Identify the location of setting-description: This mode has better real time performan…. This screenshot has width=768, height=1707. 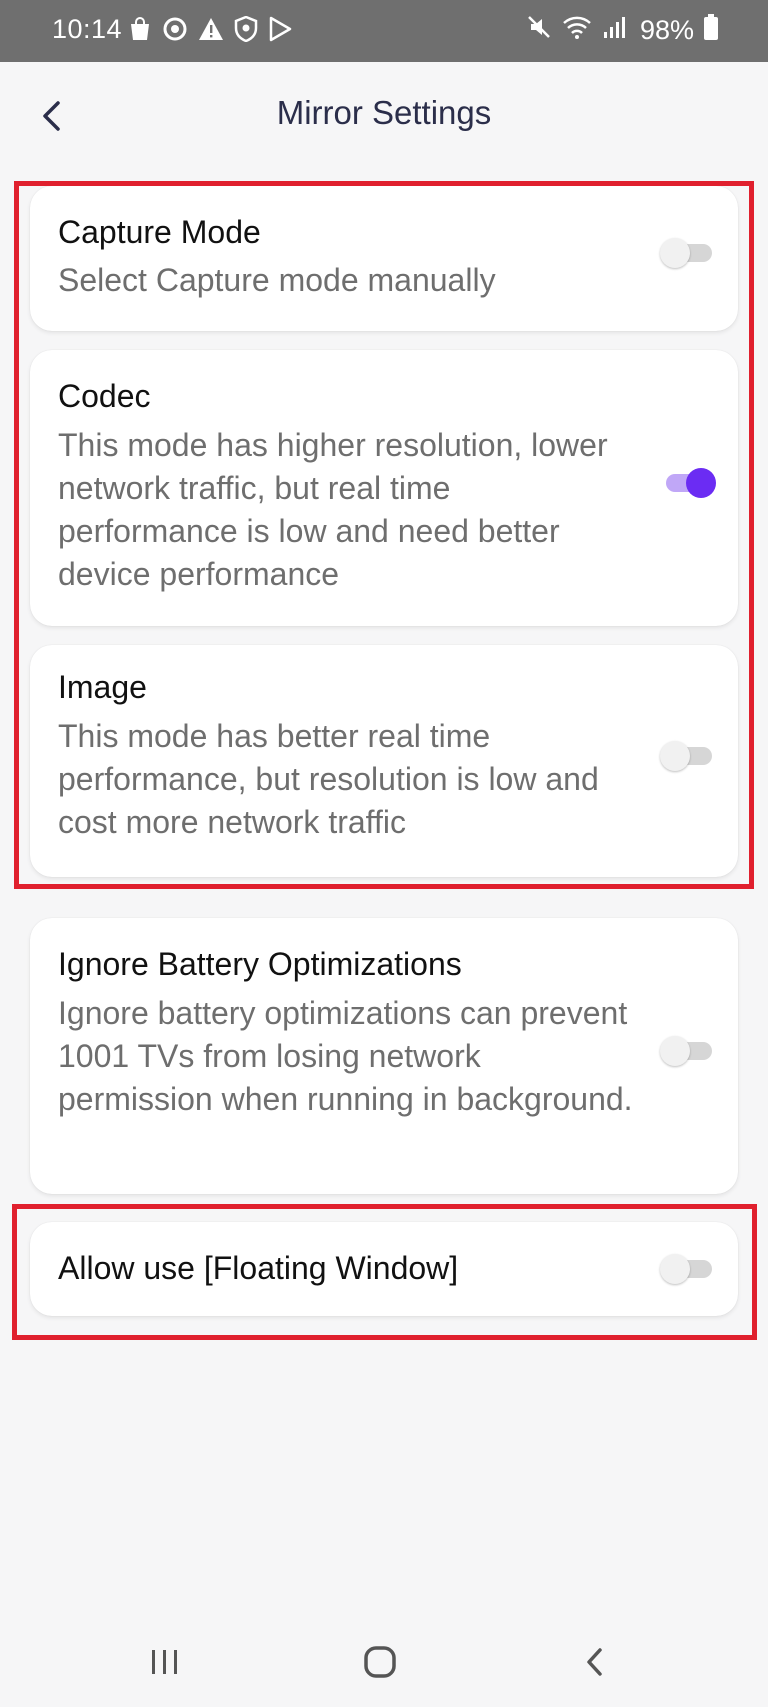
(328, 779).